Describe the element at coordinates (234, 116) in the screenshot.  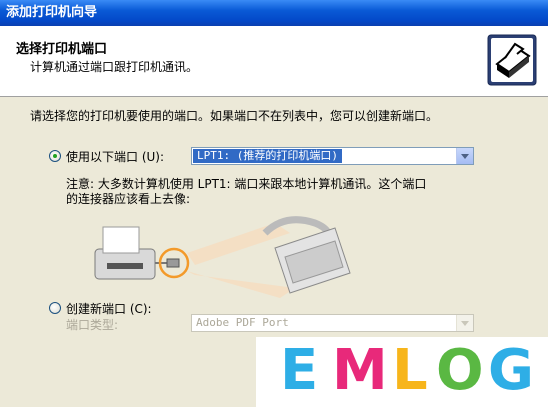
I see `intro-text: 请选择您的打印机要使用的端口。如果端口不在列表中，您可以创建新端口。` at that location.